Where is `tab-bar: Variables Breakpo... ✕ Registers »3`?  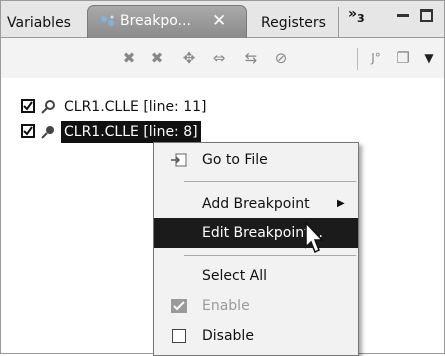
tab-bar: Variables Breakpo... ✕ Registers »3 is located at coordinates (222, 19).